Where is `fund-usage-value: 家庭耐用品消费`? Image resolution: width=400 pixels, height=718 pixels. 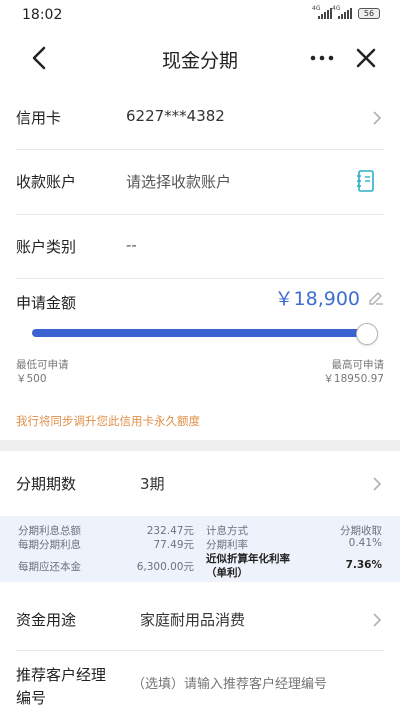
fund-usage-value: 家庭耐用品消费 is located at coordinates (193, 620).